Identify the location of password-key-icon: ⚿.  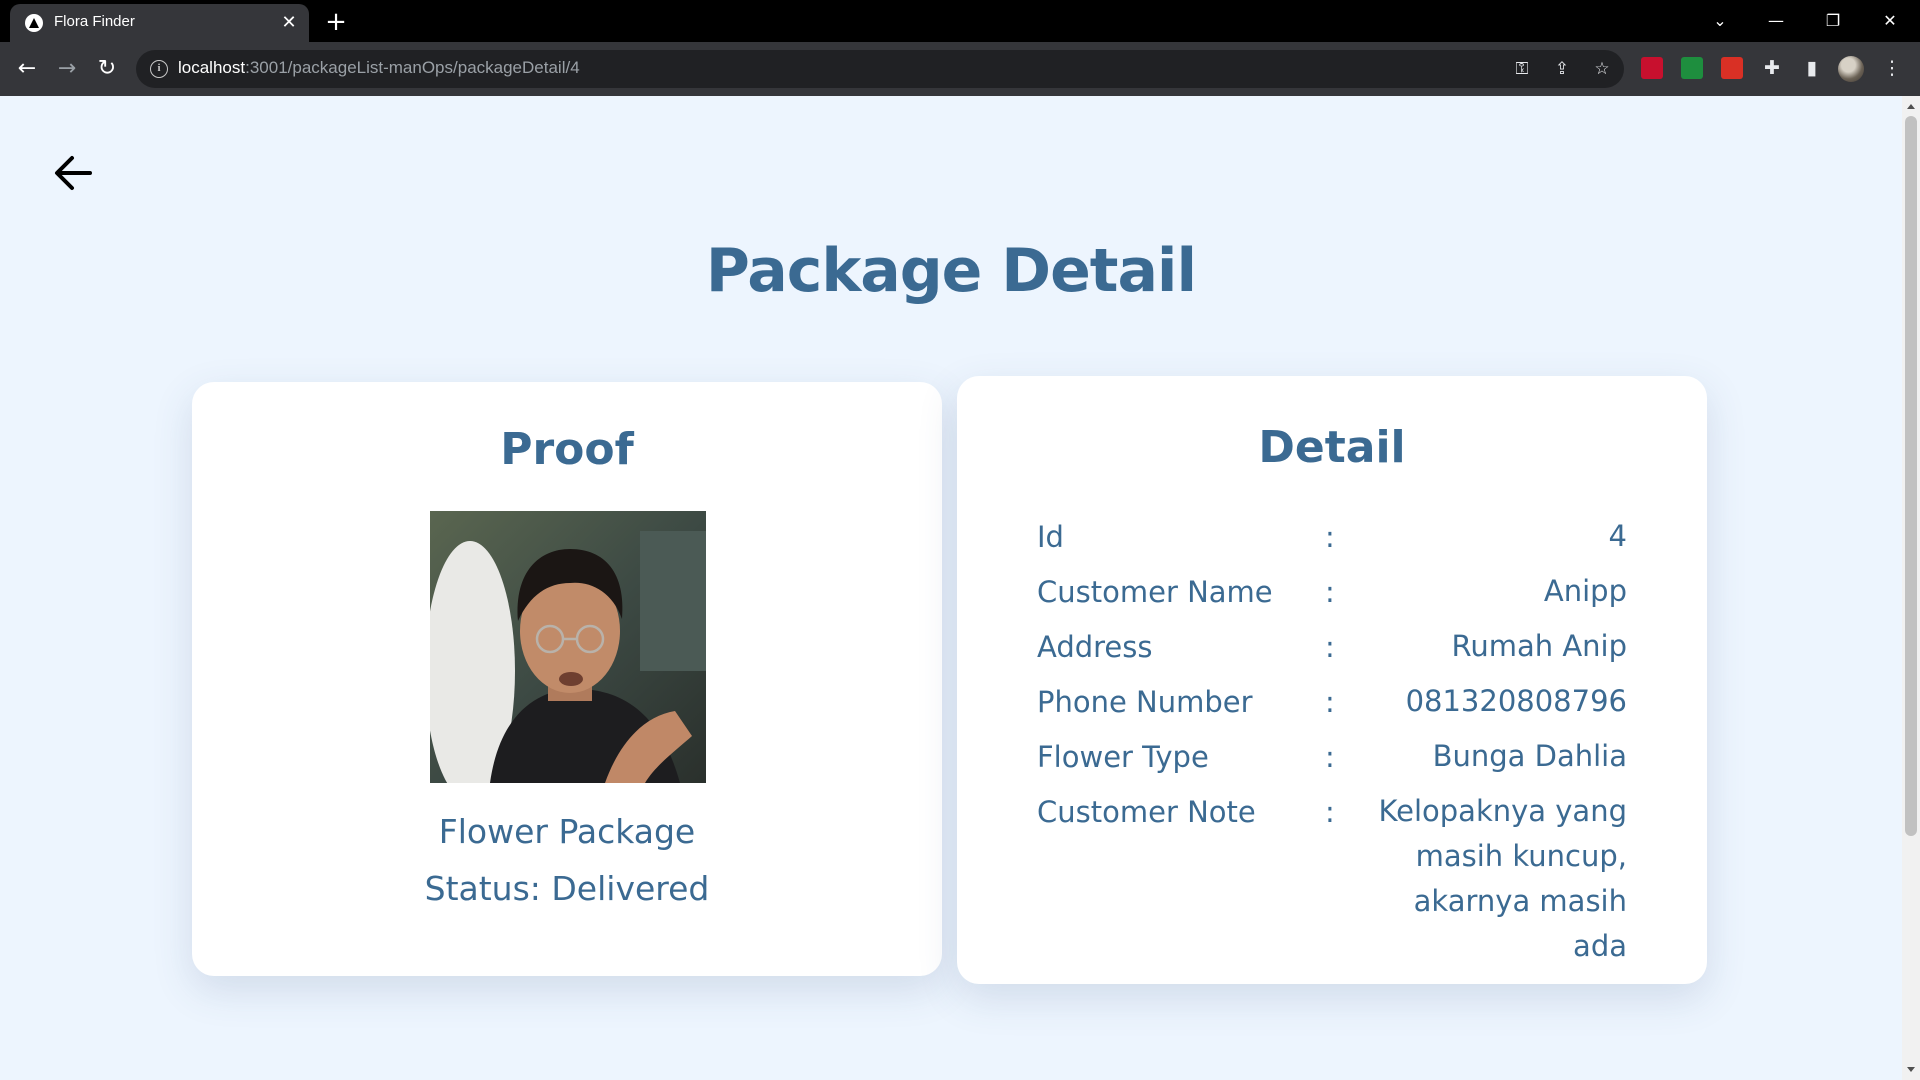
(1522, 69).